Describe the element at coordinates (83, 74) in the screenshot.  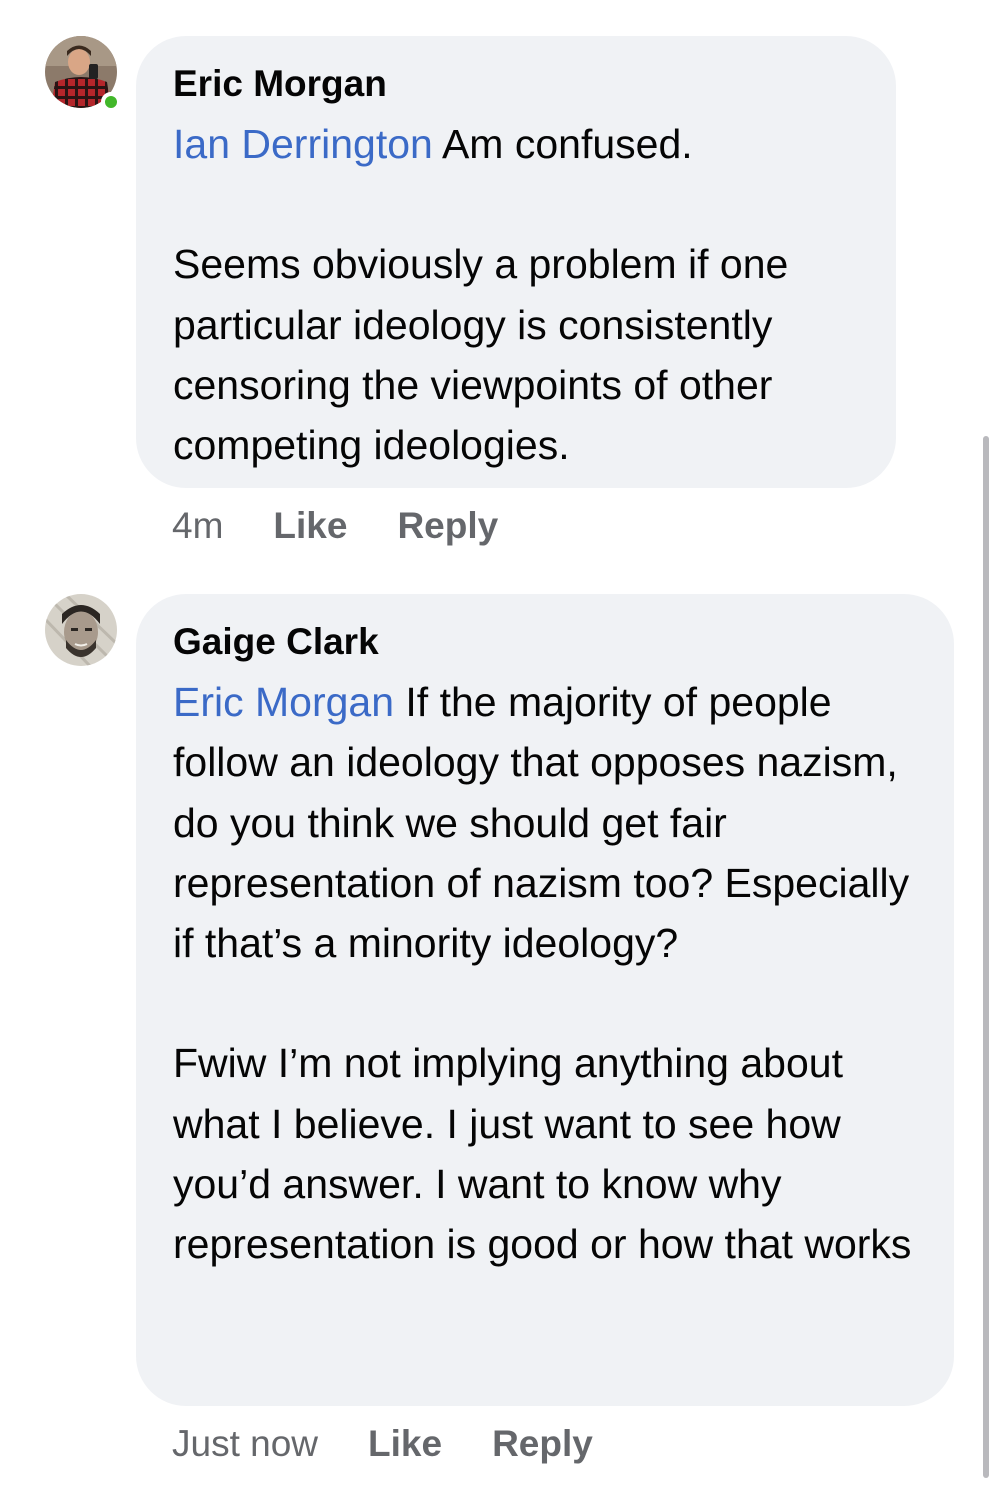
I see `avatar-eric-morgan` at that location.